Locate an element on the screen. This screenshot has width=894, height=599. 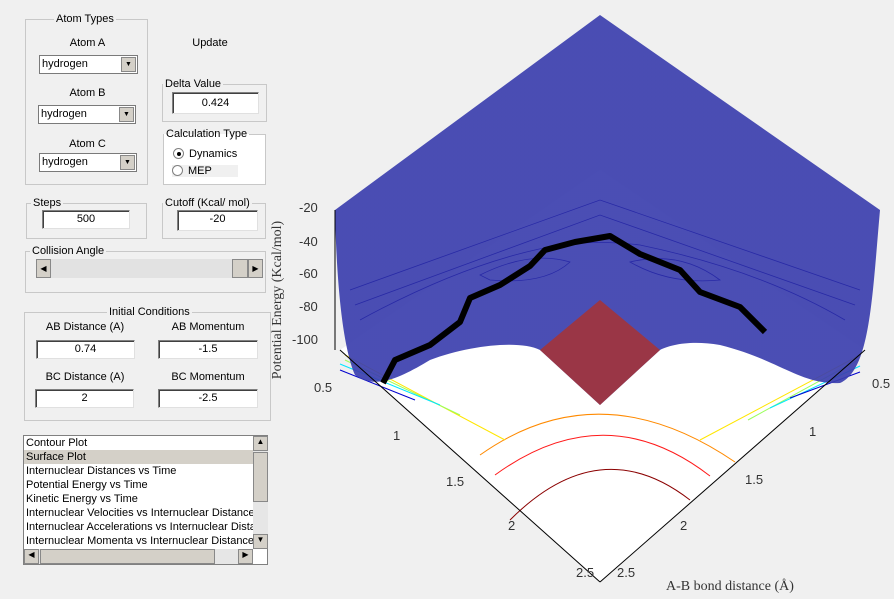
left-tick-label: 2.5 is located at coordinates (585, 572).